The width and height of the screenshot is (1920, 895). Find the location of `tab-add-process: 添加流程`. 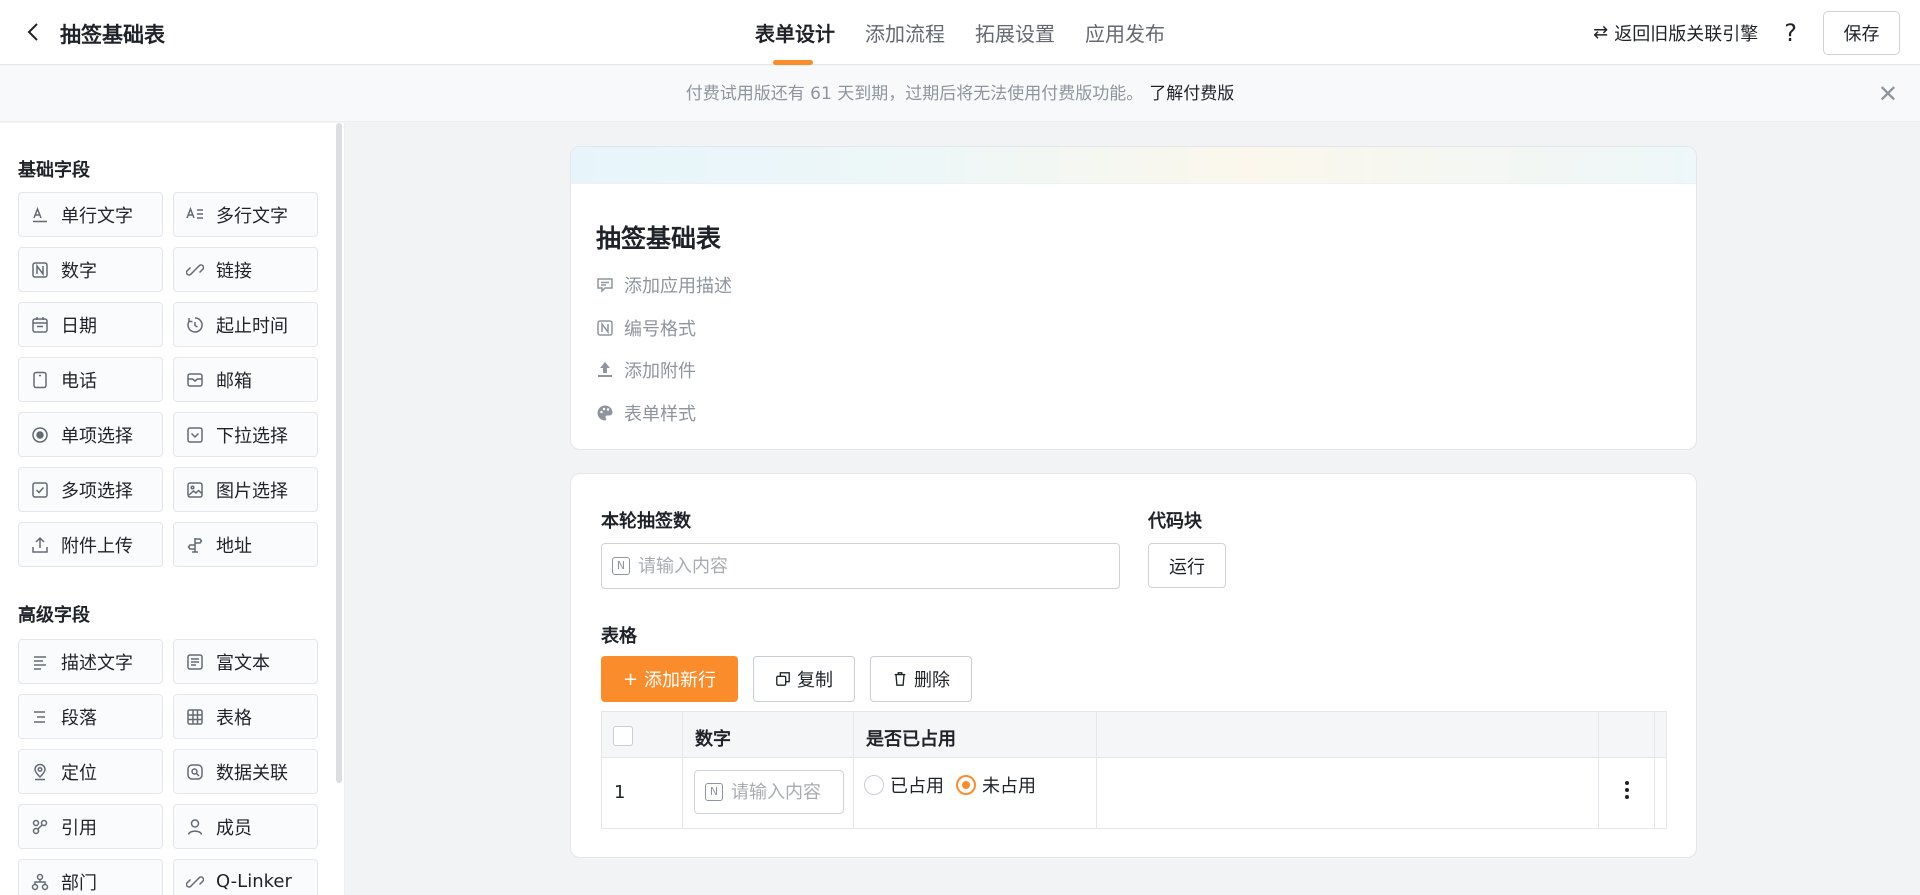

tab-add-process: 添加流程 is located at coordinates (912, 32).